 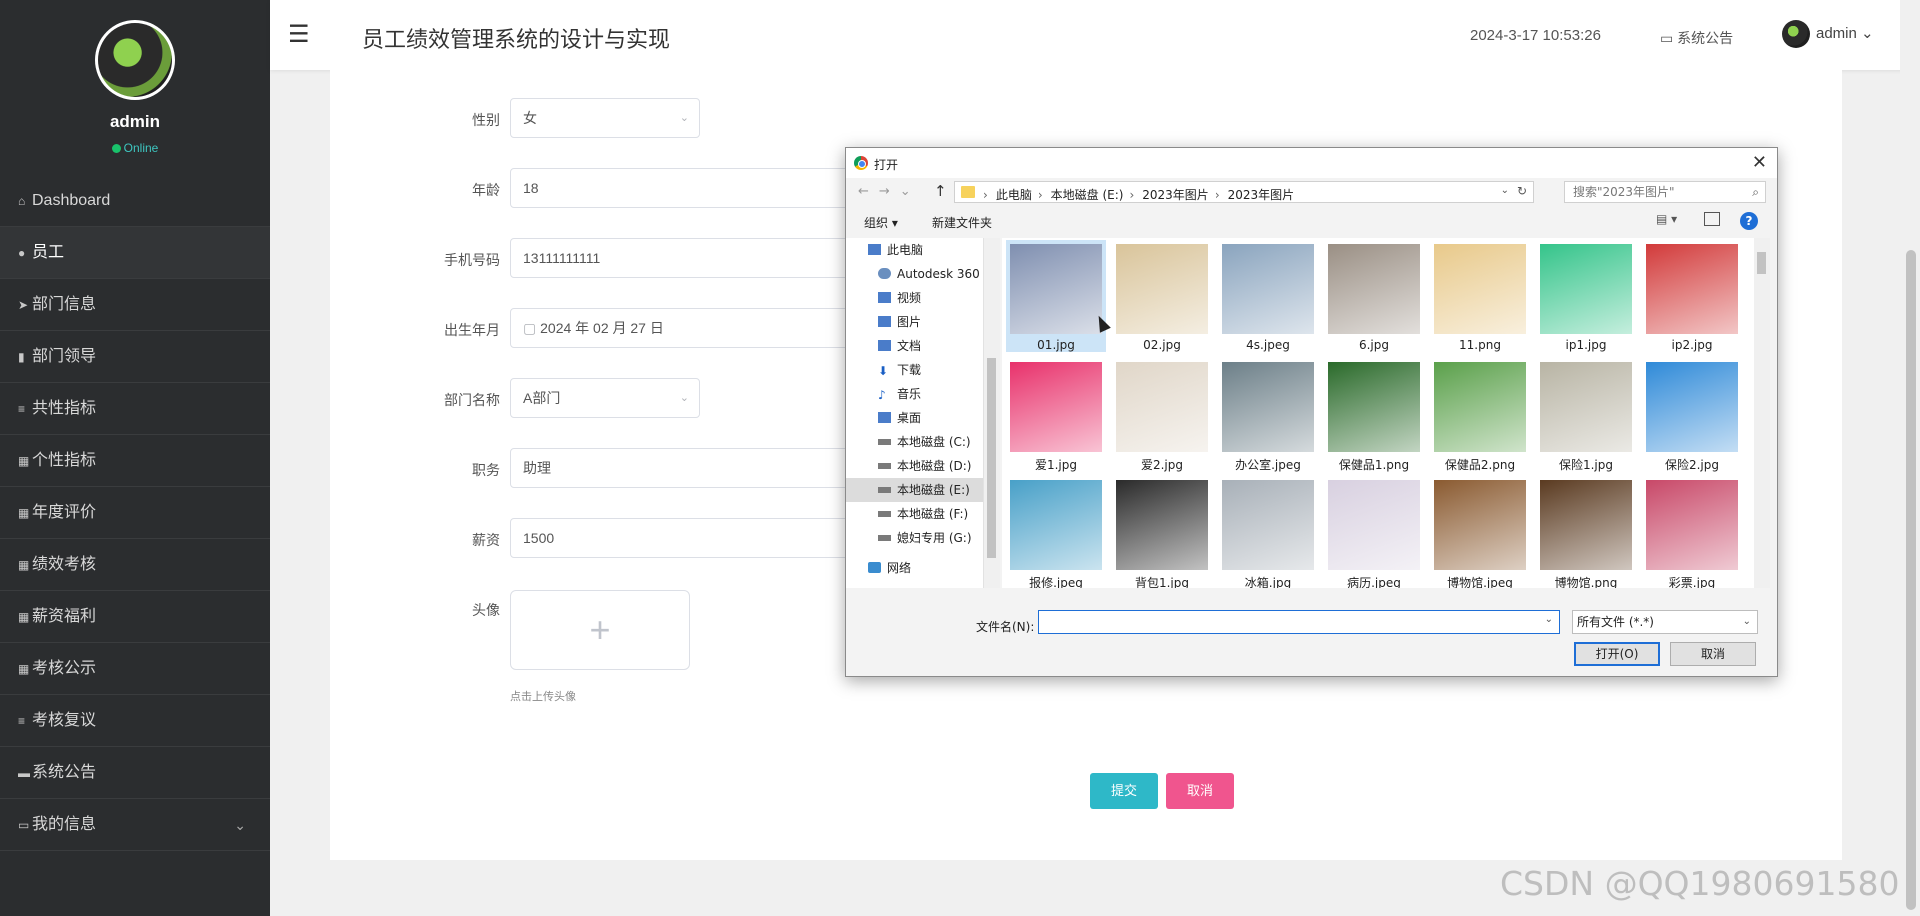 What do you see at coordinates (1692, 296) in the screenshot?
I see `file-item: ip2.jpg` at bounding box center [1692, 296].